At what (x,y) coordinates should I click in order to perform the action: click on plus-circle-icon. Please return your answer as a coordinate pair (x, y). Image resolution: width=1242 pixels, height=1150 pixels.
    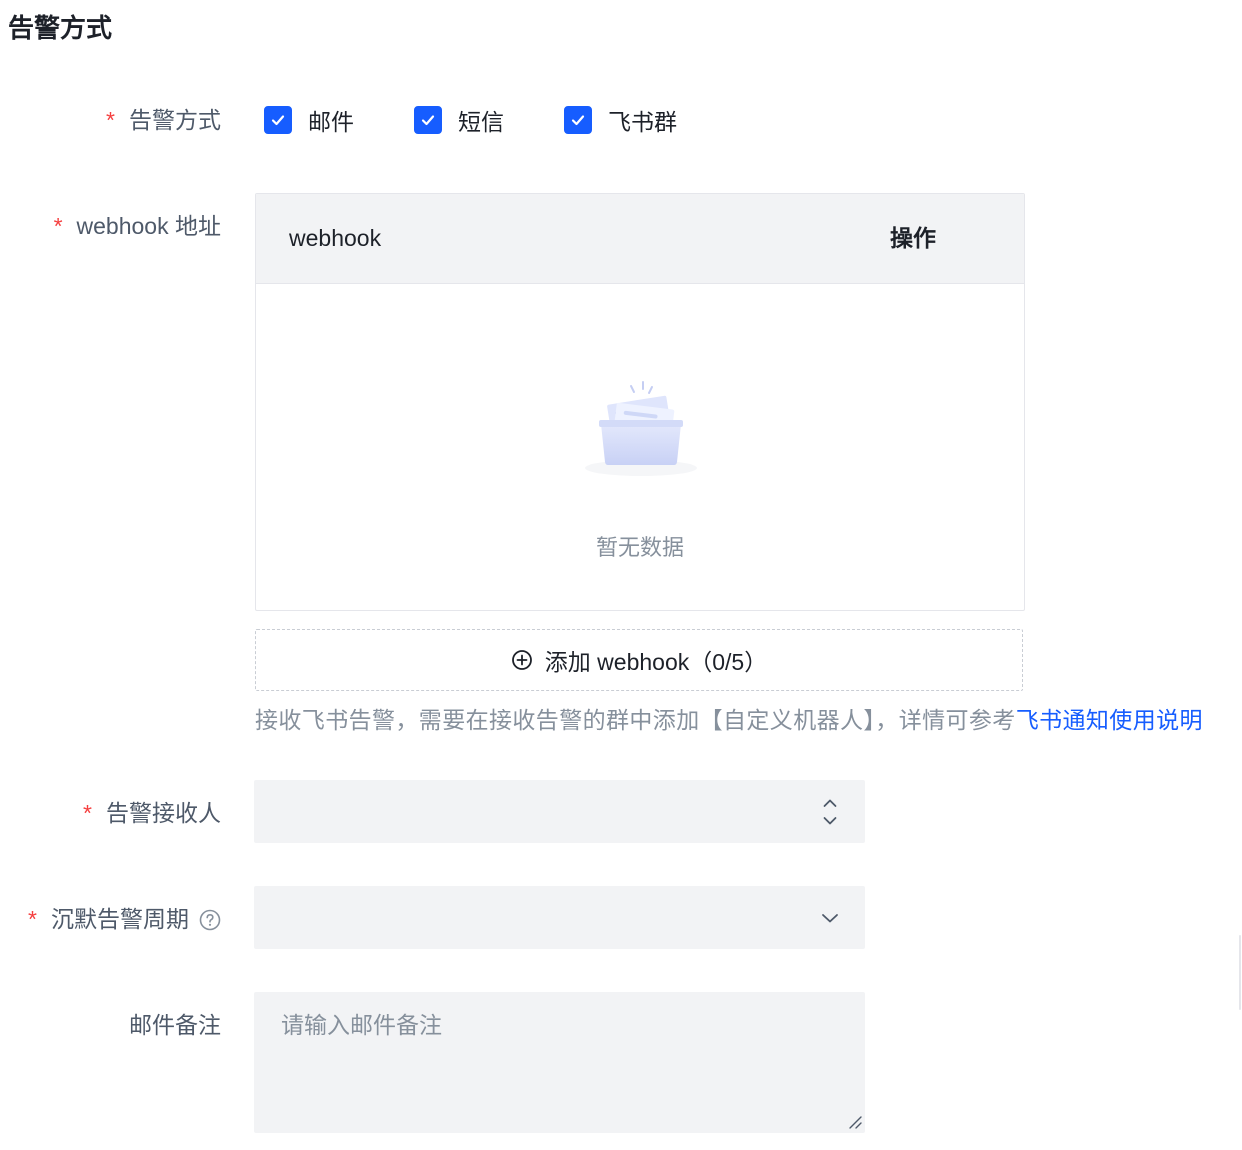
    Looking at the image, I should click on (521, 660).